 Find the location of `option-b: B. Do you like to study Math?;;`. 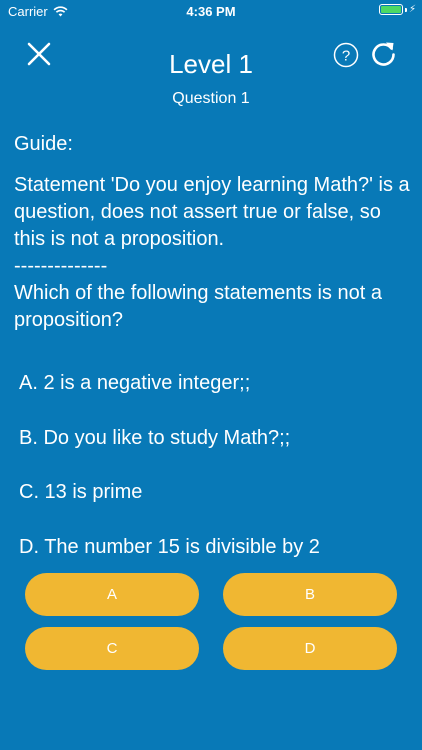

option-b: B. Do you like to study Math?;; is located at coordinates (155, 437).